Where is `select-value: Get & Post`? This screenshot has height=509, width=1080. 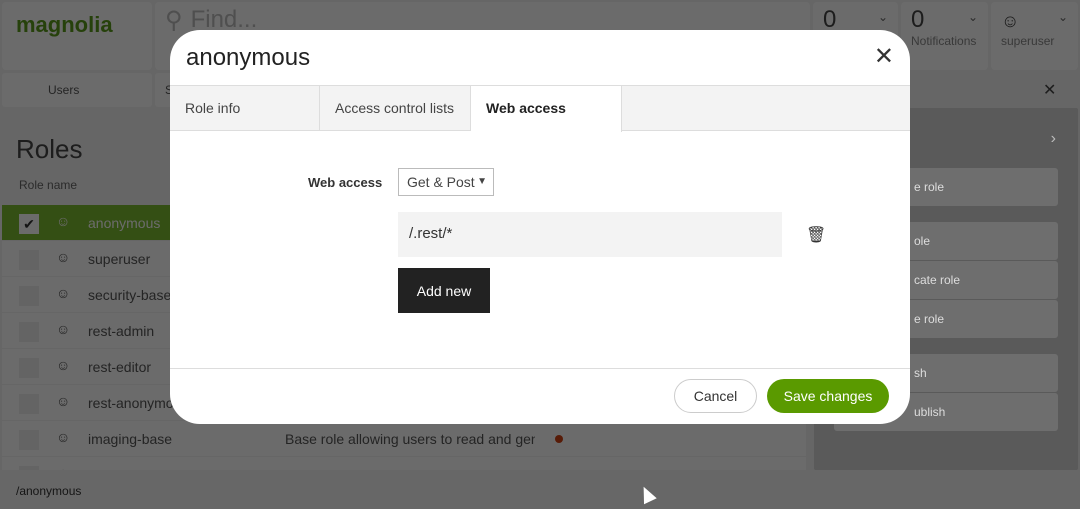
select-value: Get & Post is located at coordinates (441, 182).